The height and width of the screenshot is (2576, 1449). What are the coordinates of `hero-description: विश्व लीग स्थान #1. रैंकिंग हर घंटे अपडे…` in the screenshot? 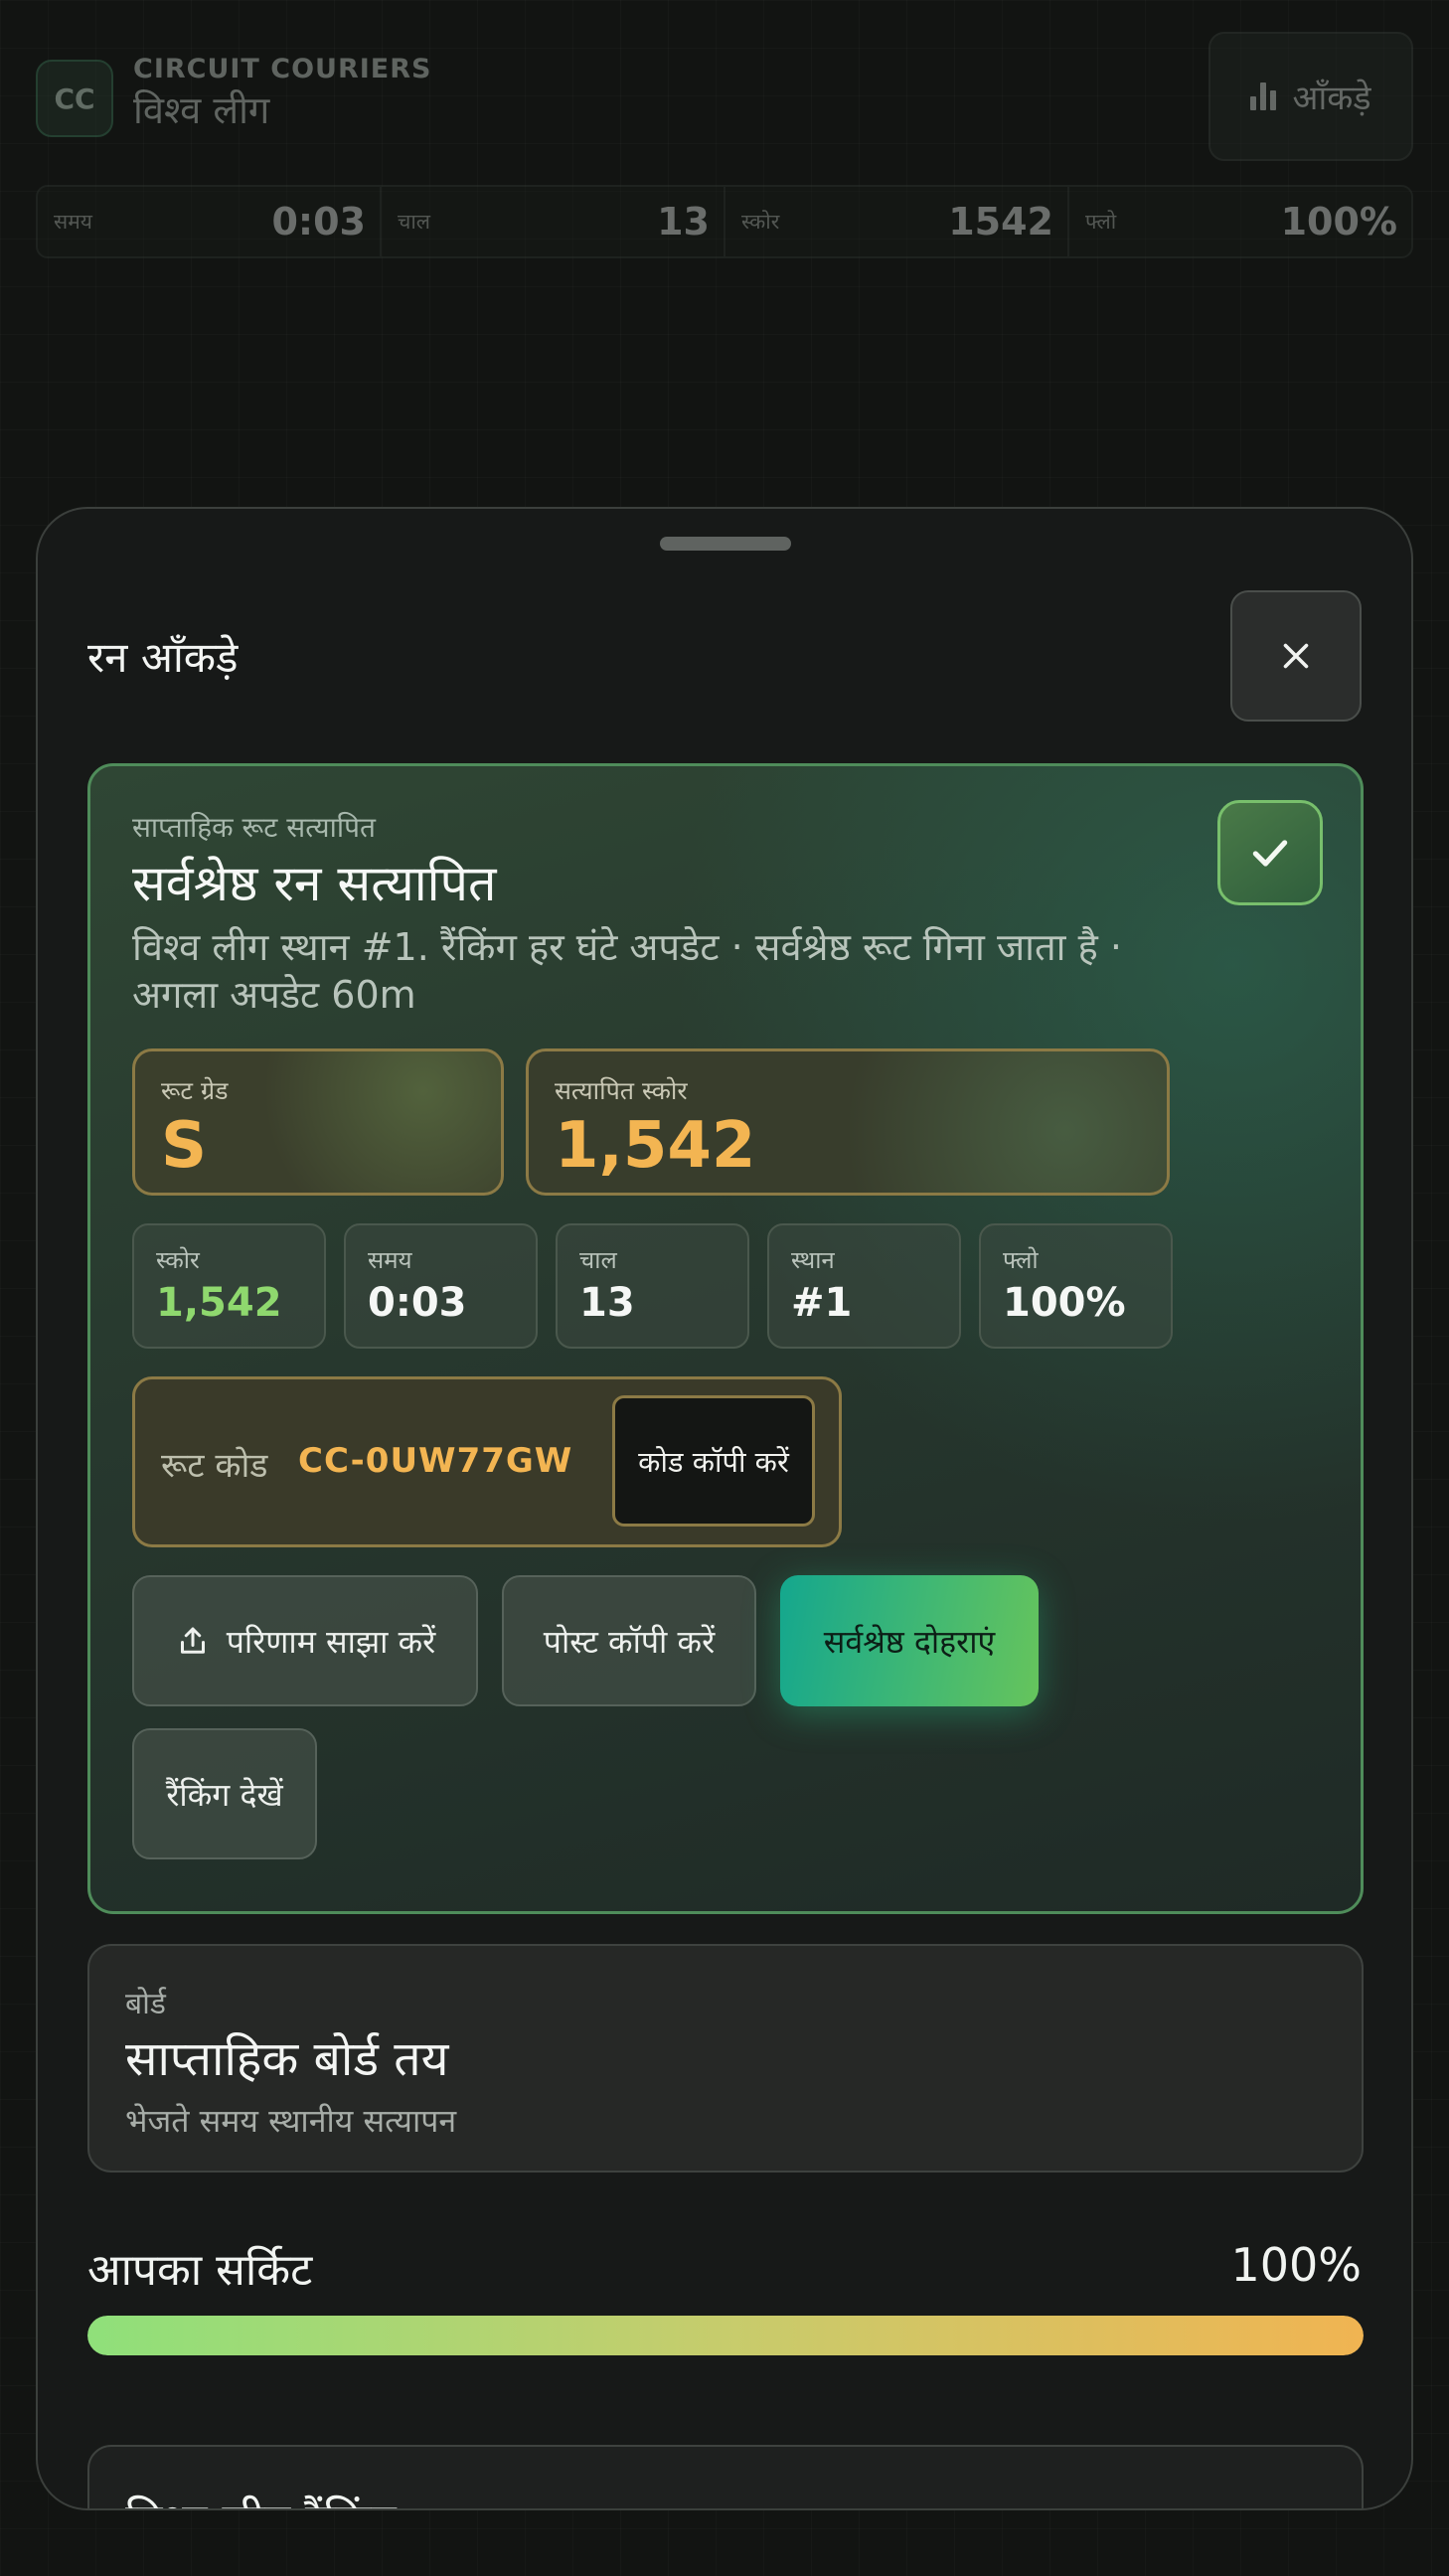 It's located at (627, 971).